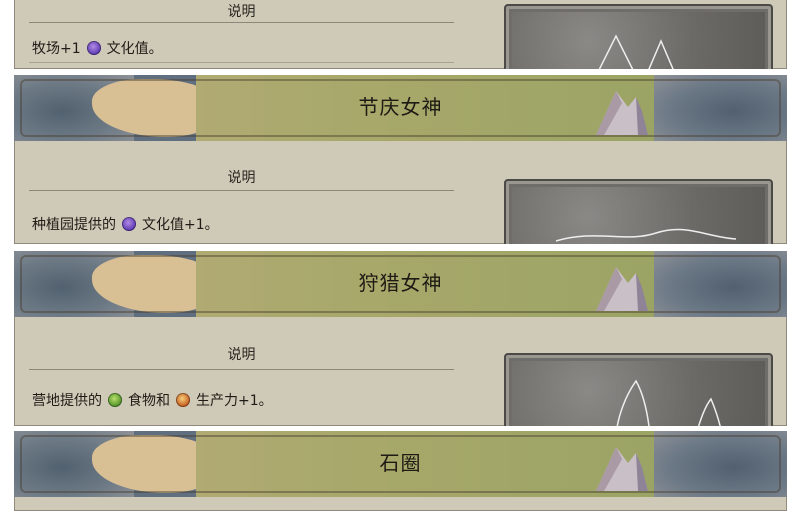 The height and width of the screenshot is (511, 800). I want to click on card-title: 狩猎女神, so click(400, 283).